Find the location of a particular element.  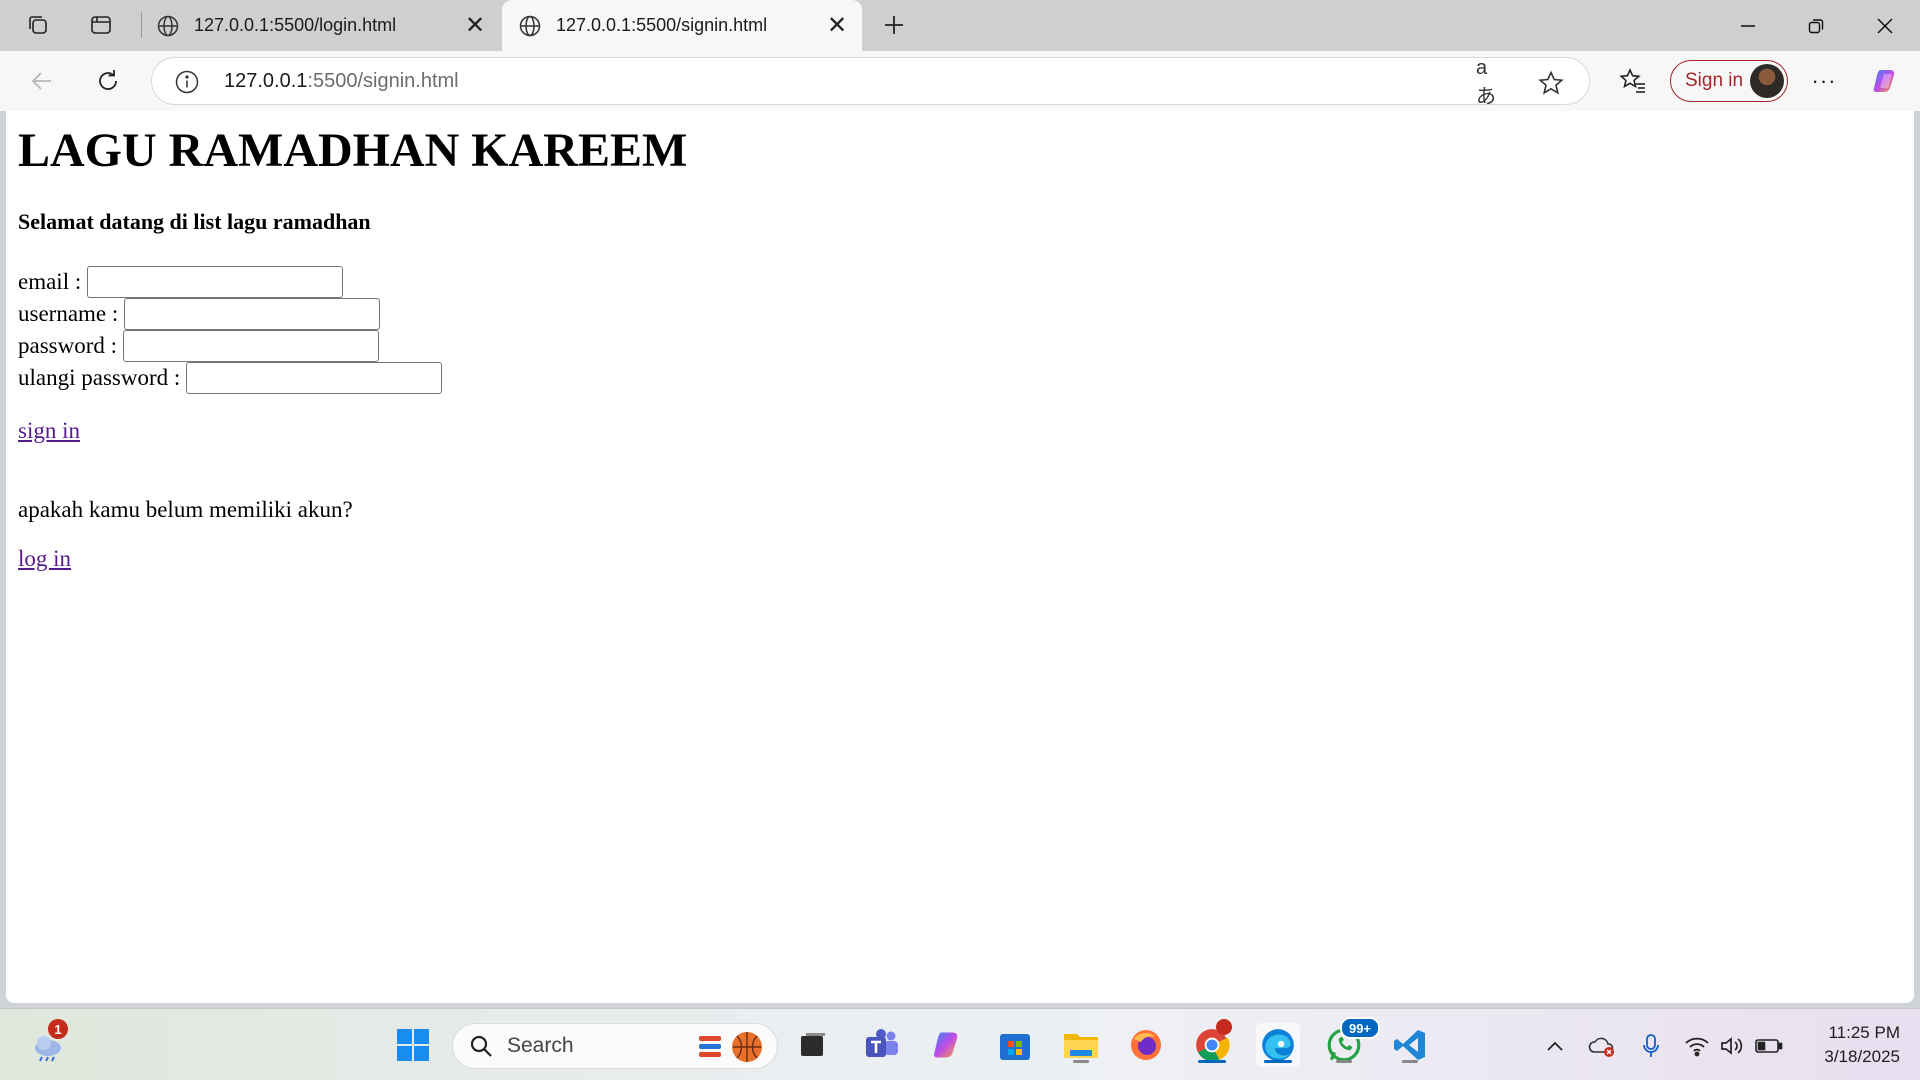

tab-login: 127.0.0.1:5500/login.html ✕ is located at coordinates (320, 25).